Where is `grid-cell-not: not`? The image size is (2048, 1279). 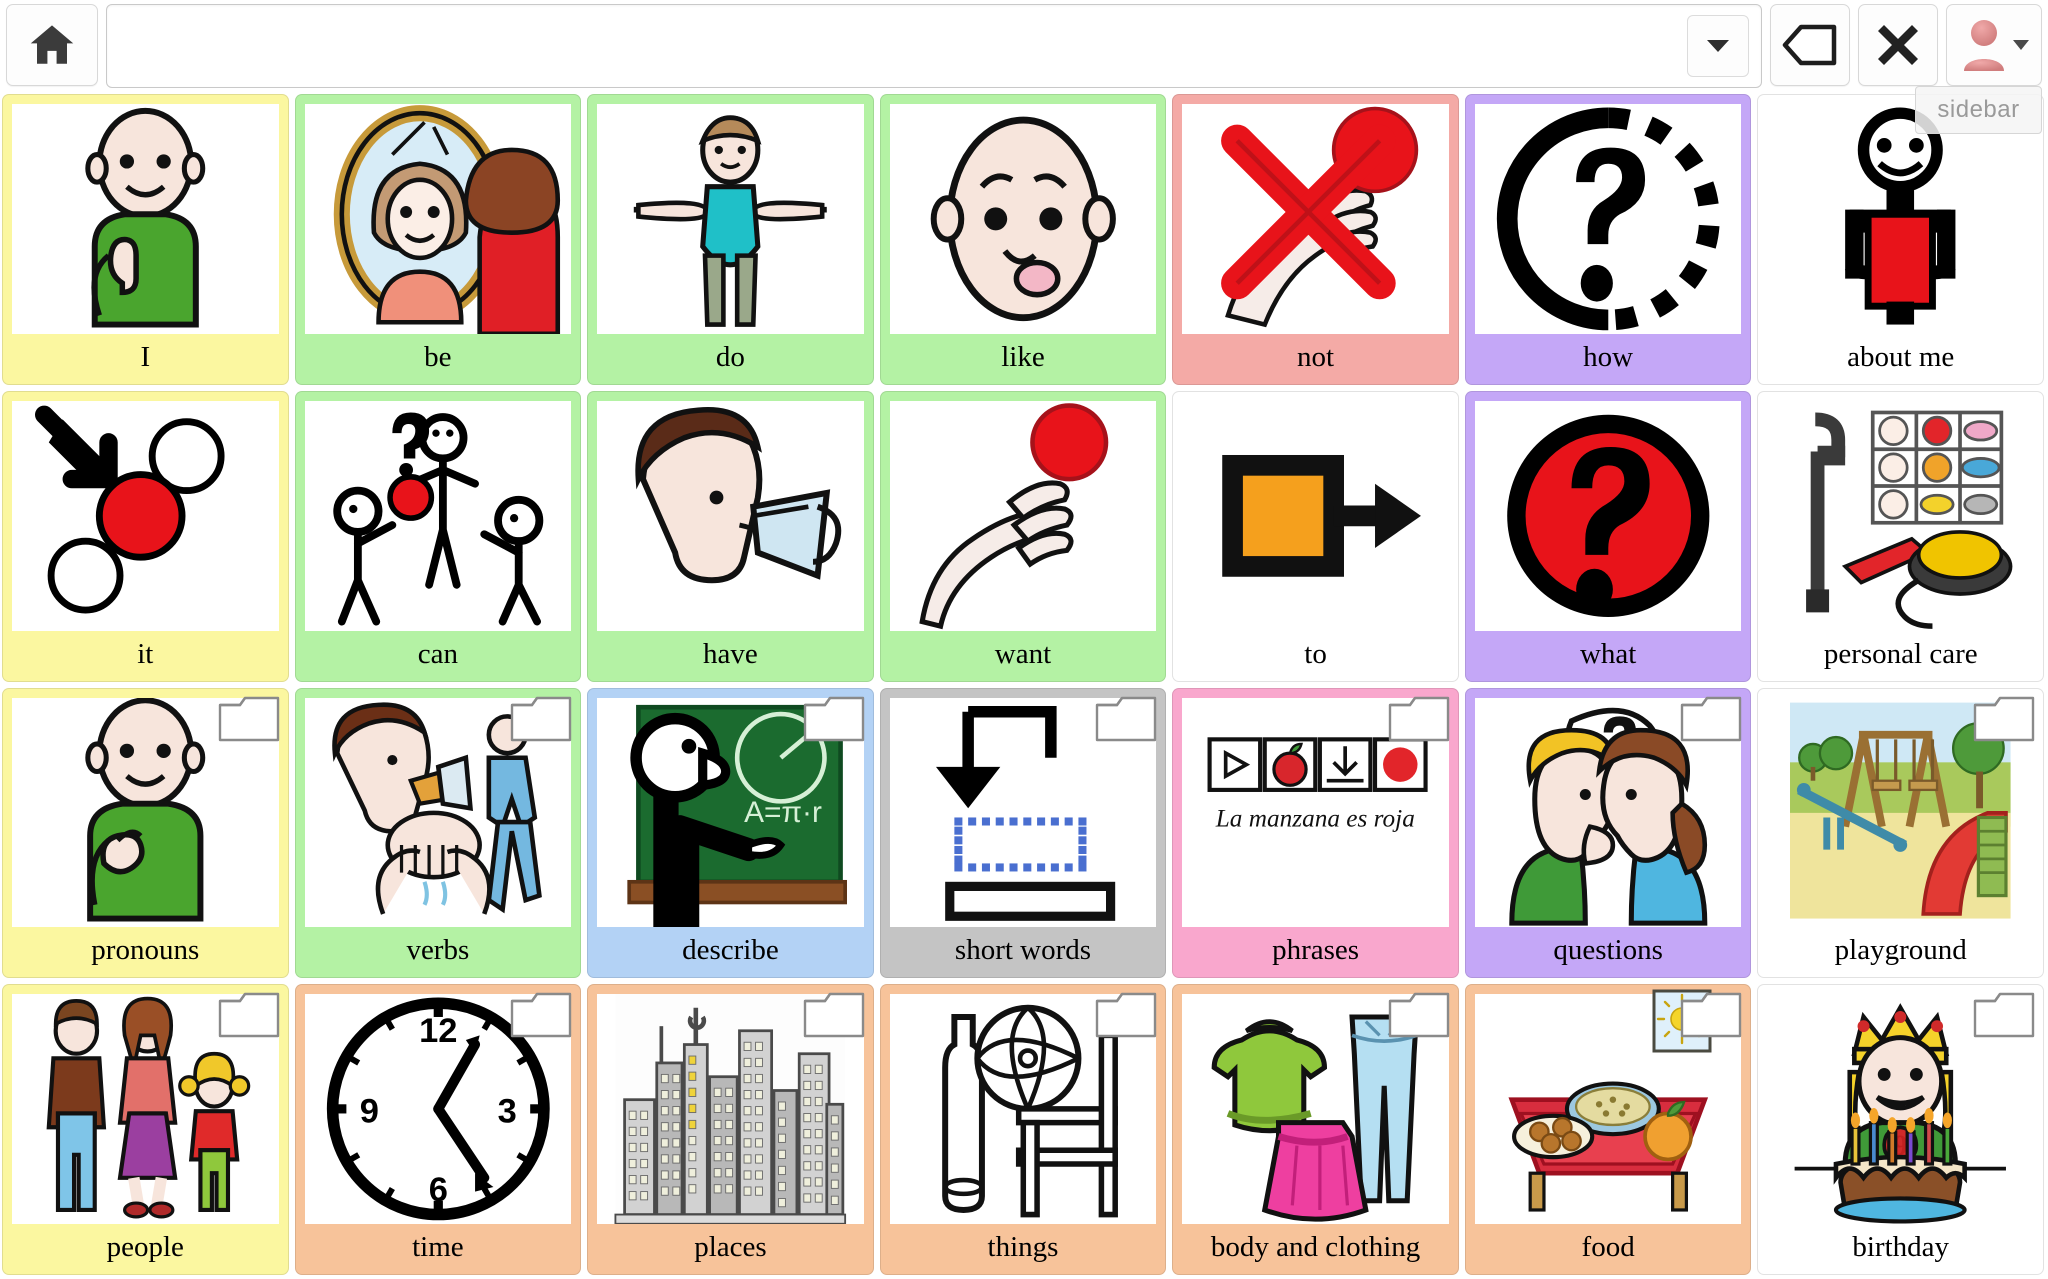
grid-cell-not: not is located at coordinates (1315, 239).